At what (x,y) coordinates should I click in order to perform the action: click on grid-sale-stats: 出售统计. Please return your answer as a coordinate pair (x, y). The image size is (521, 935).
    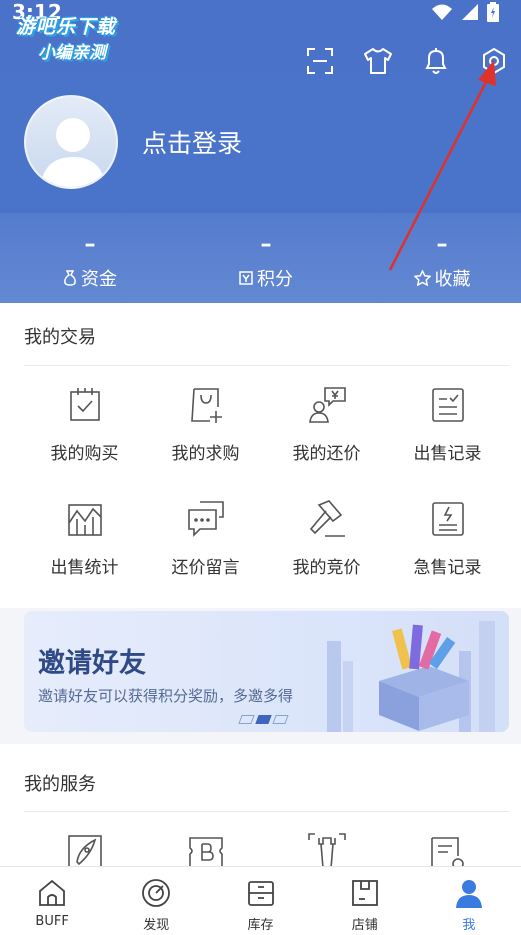
    Looking at the image, I should click on (84, 538).